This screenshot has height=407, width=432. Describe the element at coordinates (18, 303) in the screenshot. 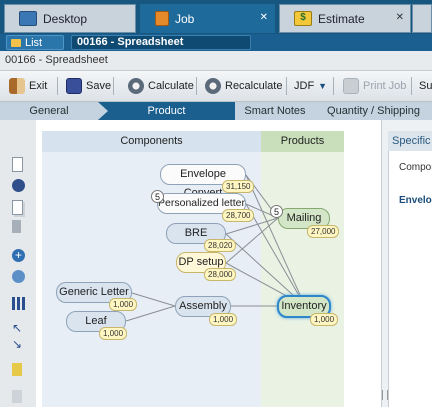

I see `grid-icon` at that location.